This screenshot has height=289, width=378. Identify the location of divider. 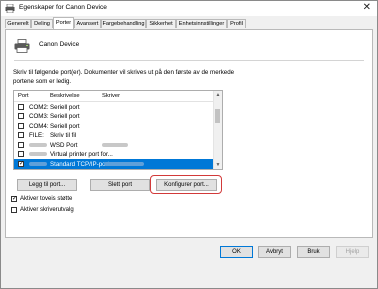
(189, 60).